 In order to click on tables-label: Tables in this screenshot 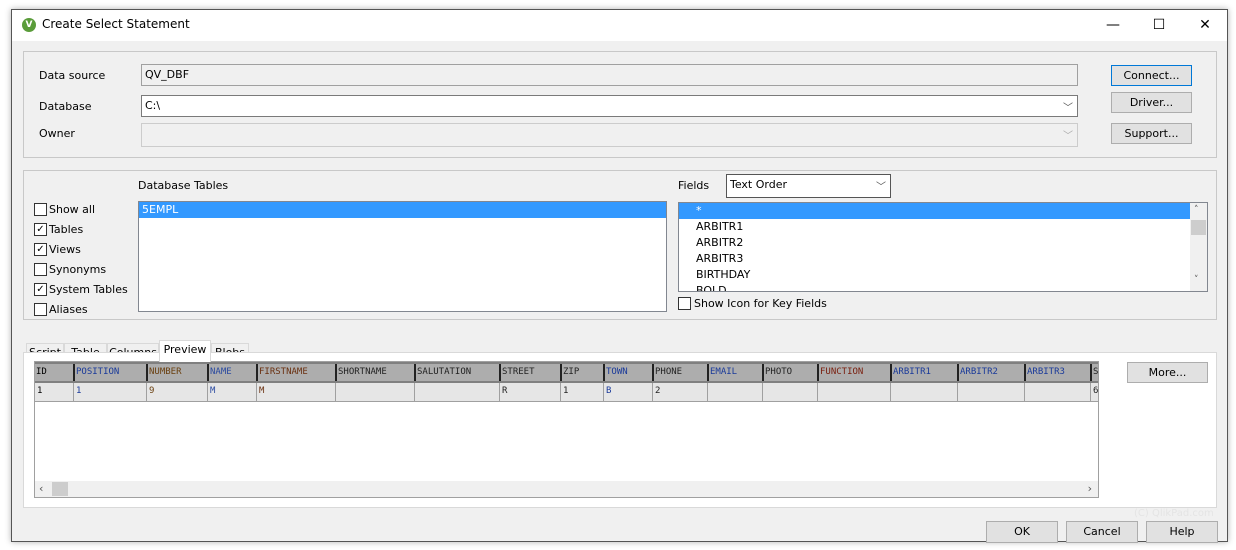, I will do `click(66, 229)`.